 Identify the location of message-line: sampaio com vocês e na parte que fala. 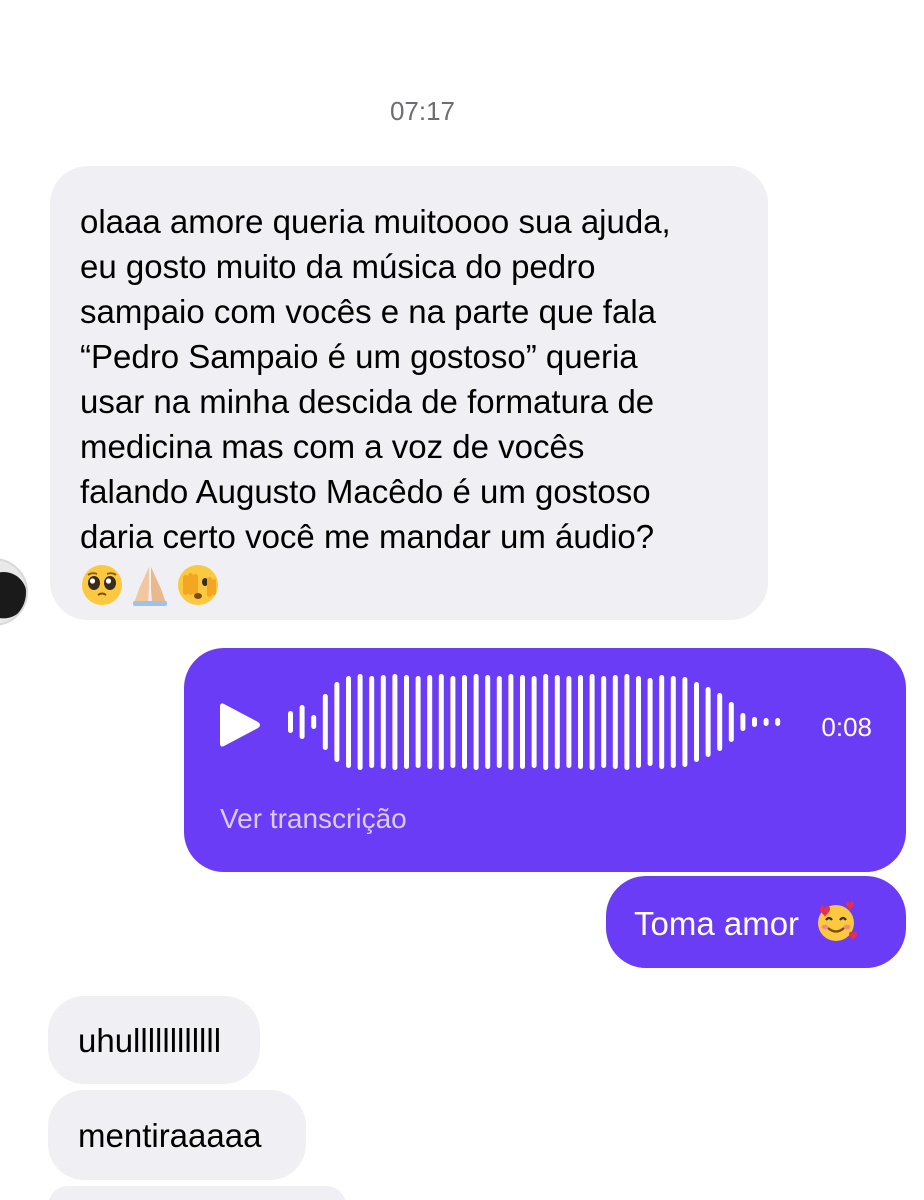
(368, 311).